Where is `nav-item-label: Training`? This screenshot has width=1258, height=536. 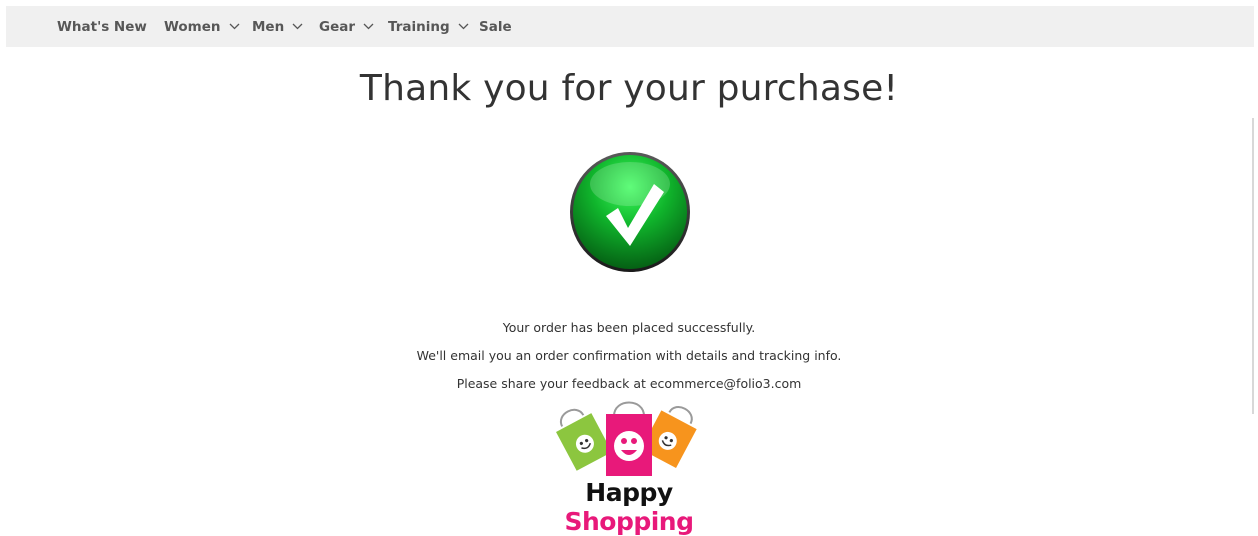 nav-item-label: Training is located at coordinates (419, 26).